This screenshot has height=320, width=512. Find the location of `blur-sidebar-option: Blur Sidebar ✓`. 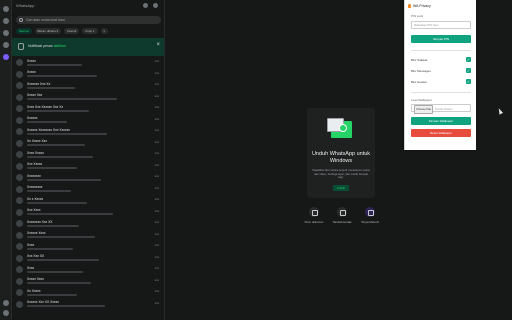

blur-sidebar-option: Blur Sidebar ✓ is located at coordinates (441, 59).